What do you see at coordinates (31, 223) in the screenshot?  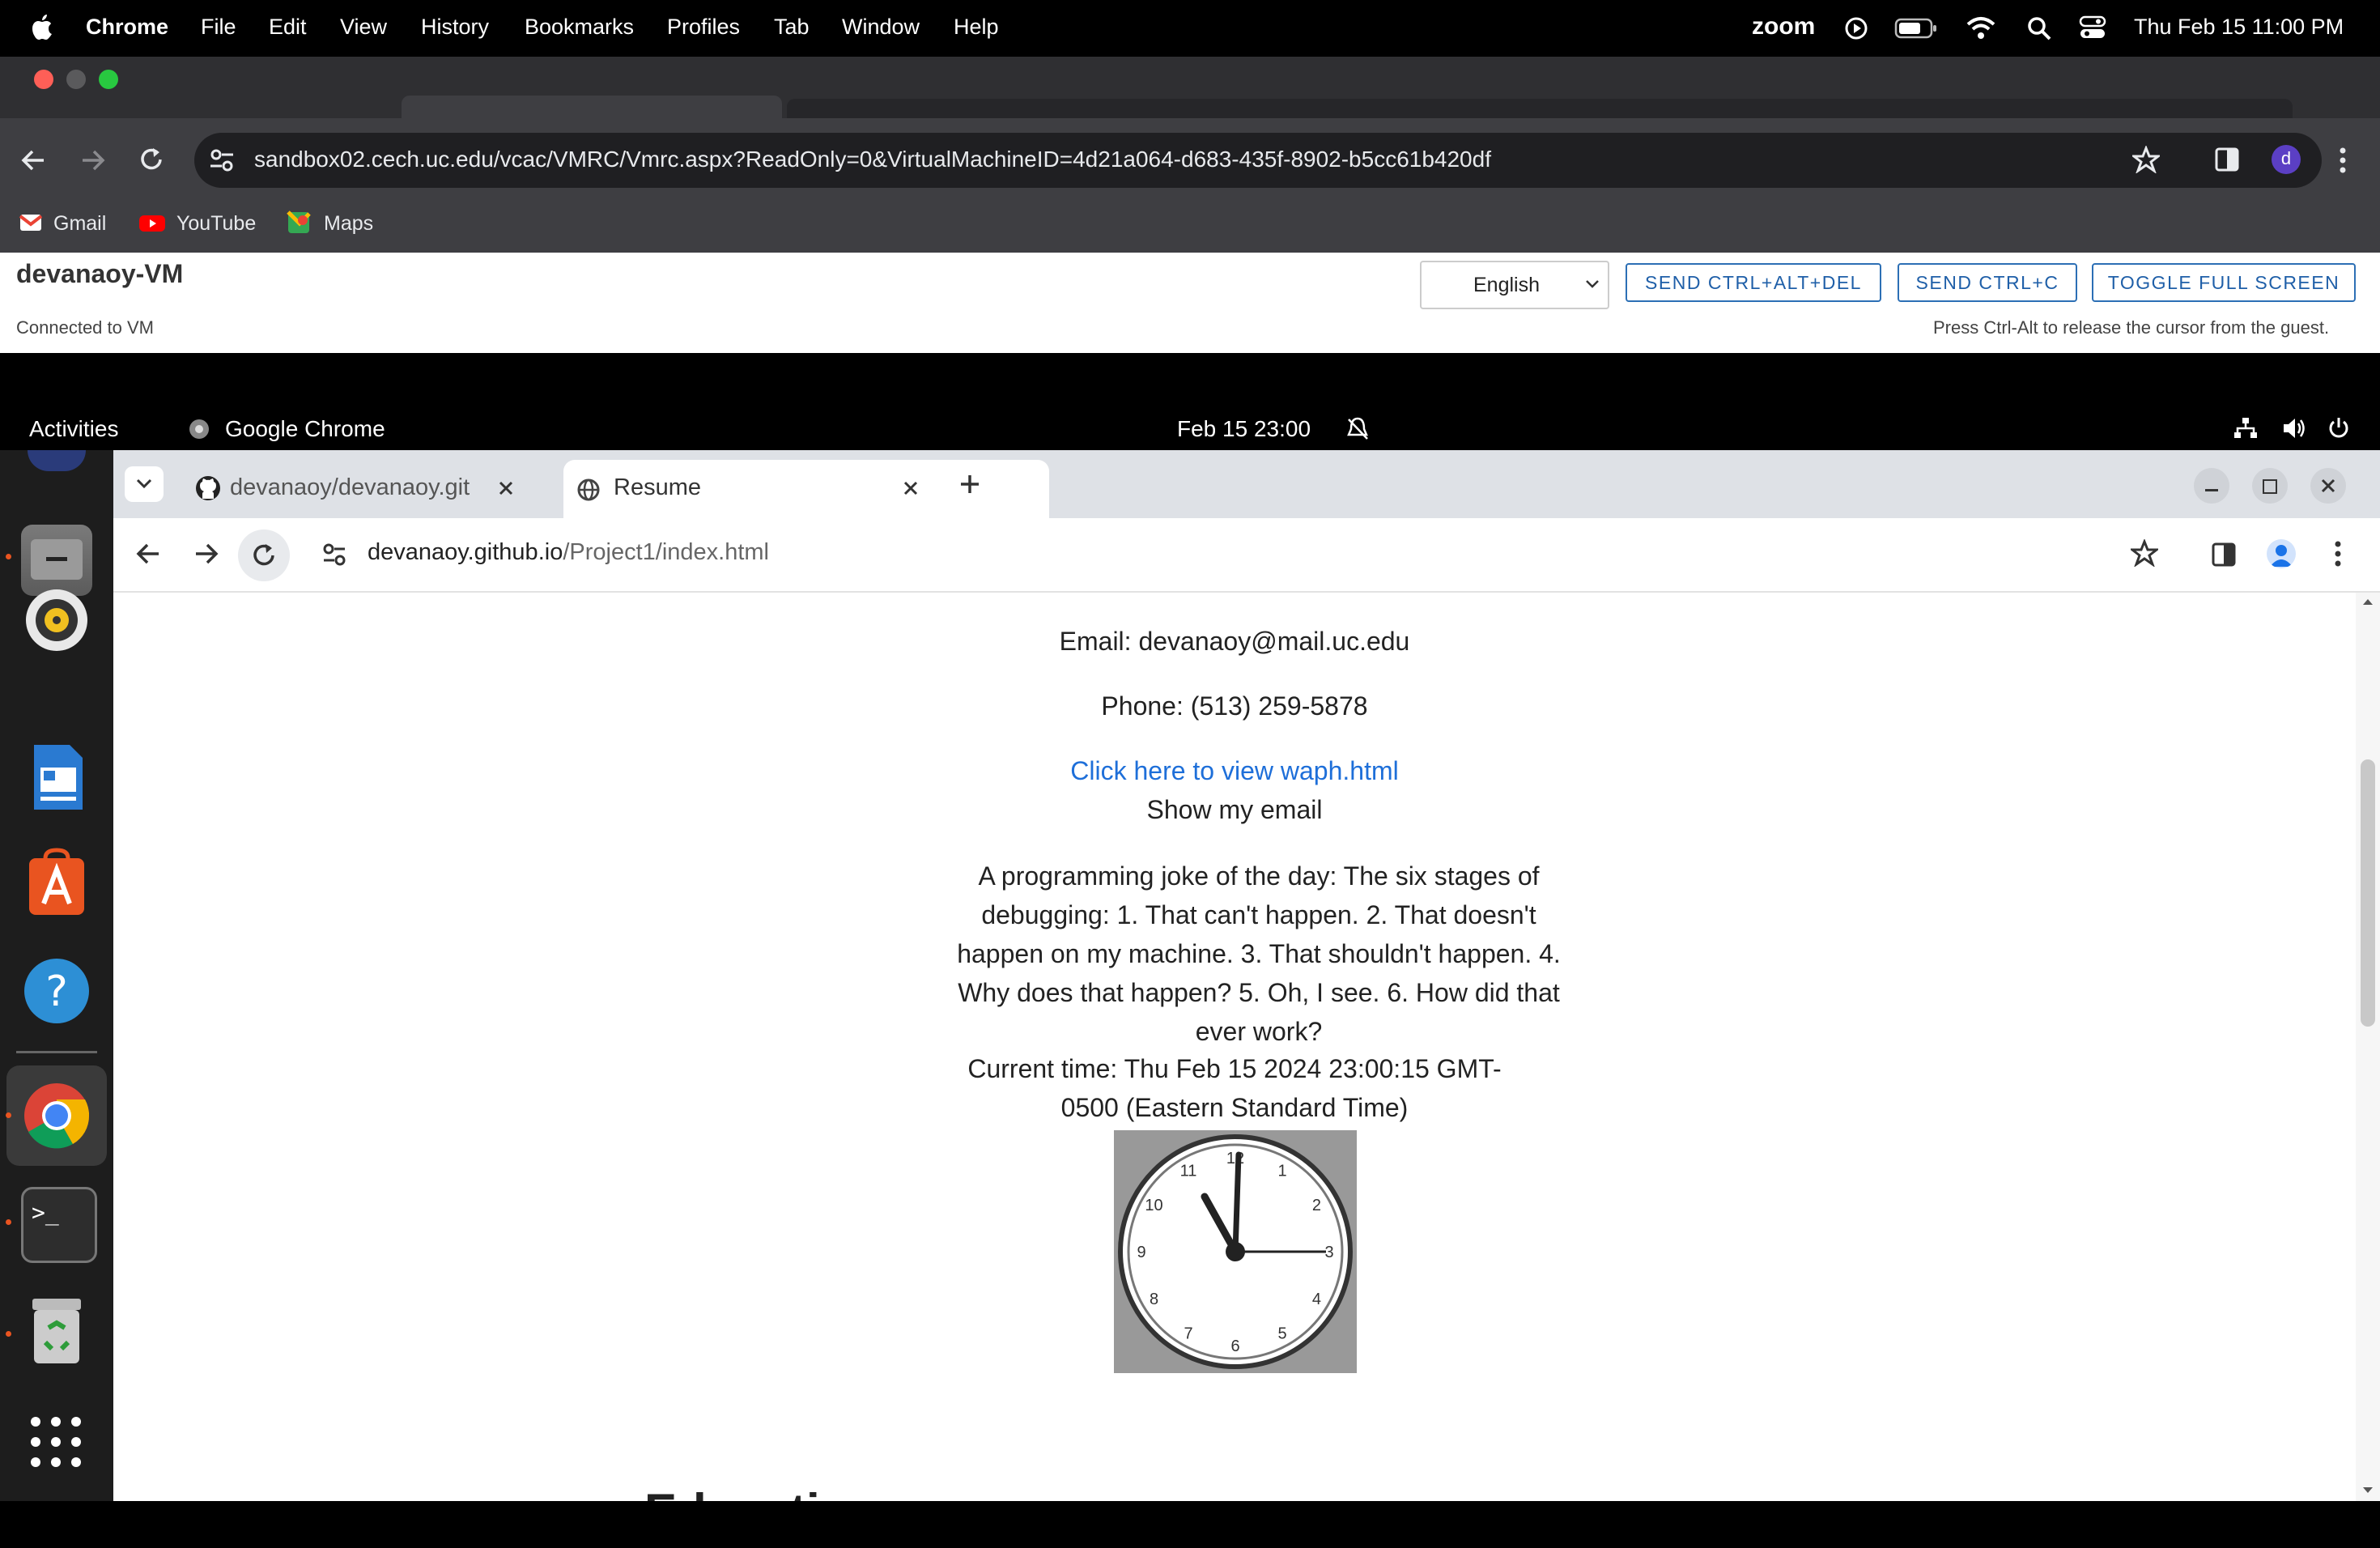 I see `gmail-icon` at bounding box center [31, 223].